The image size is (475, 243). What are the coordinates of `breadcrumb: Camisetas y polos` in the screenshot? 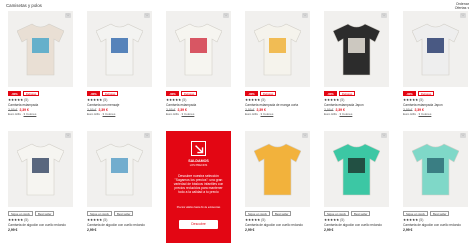 It's located at (24, 5).